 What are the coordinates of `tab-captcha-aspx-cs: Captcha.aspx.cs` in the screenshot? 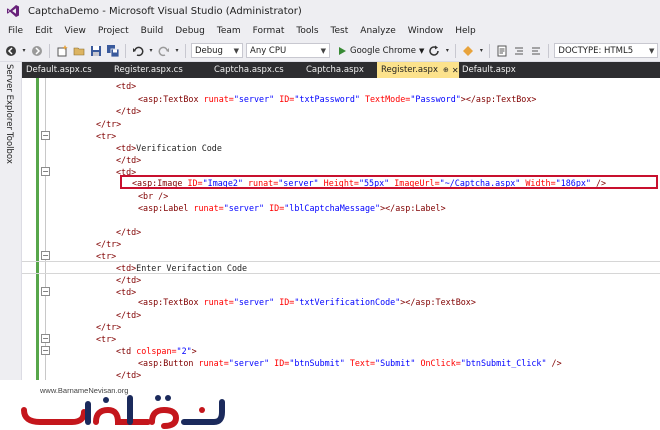 It's located at (247, 70).